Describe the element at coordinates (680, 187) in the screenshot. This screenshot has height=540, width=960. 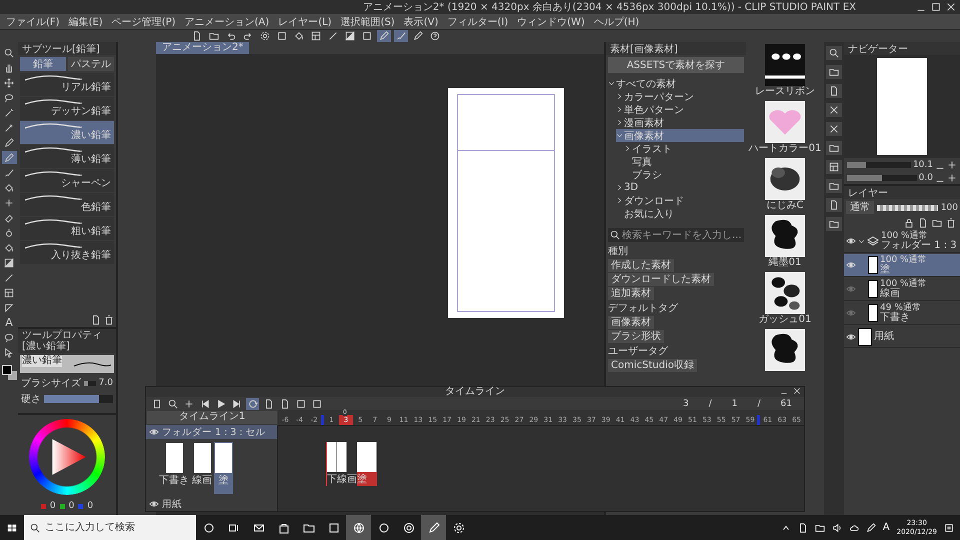
I see `tree-item: 3D` at that location.